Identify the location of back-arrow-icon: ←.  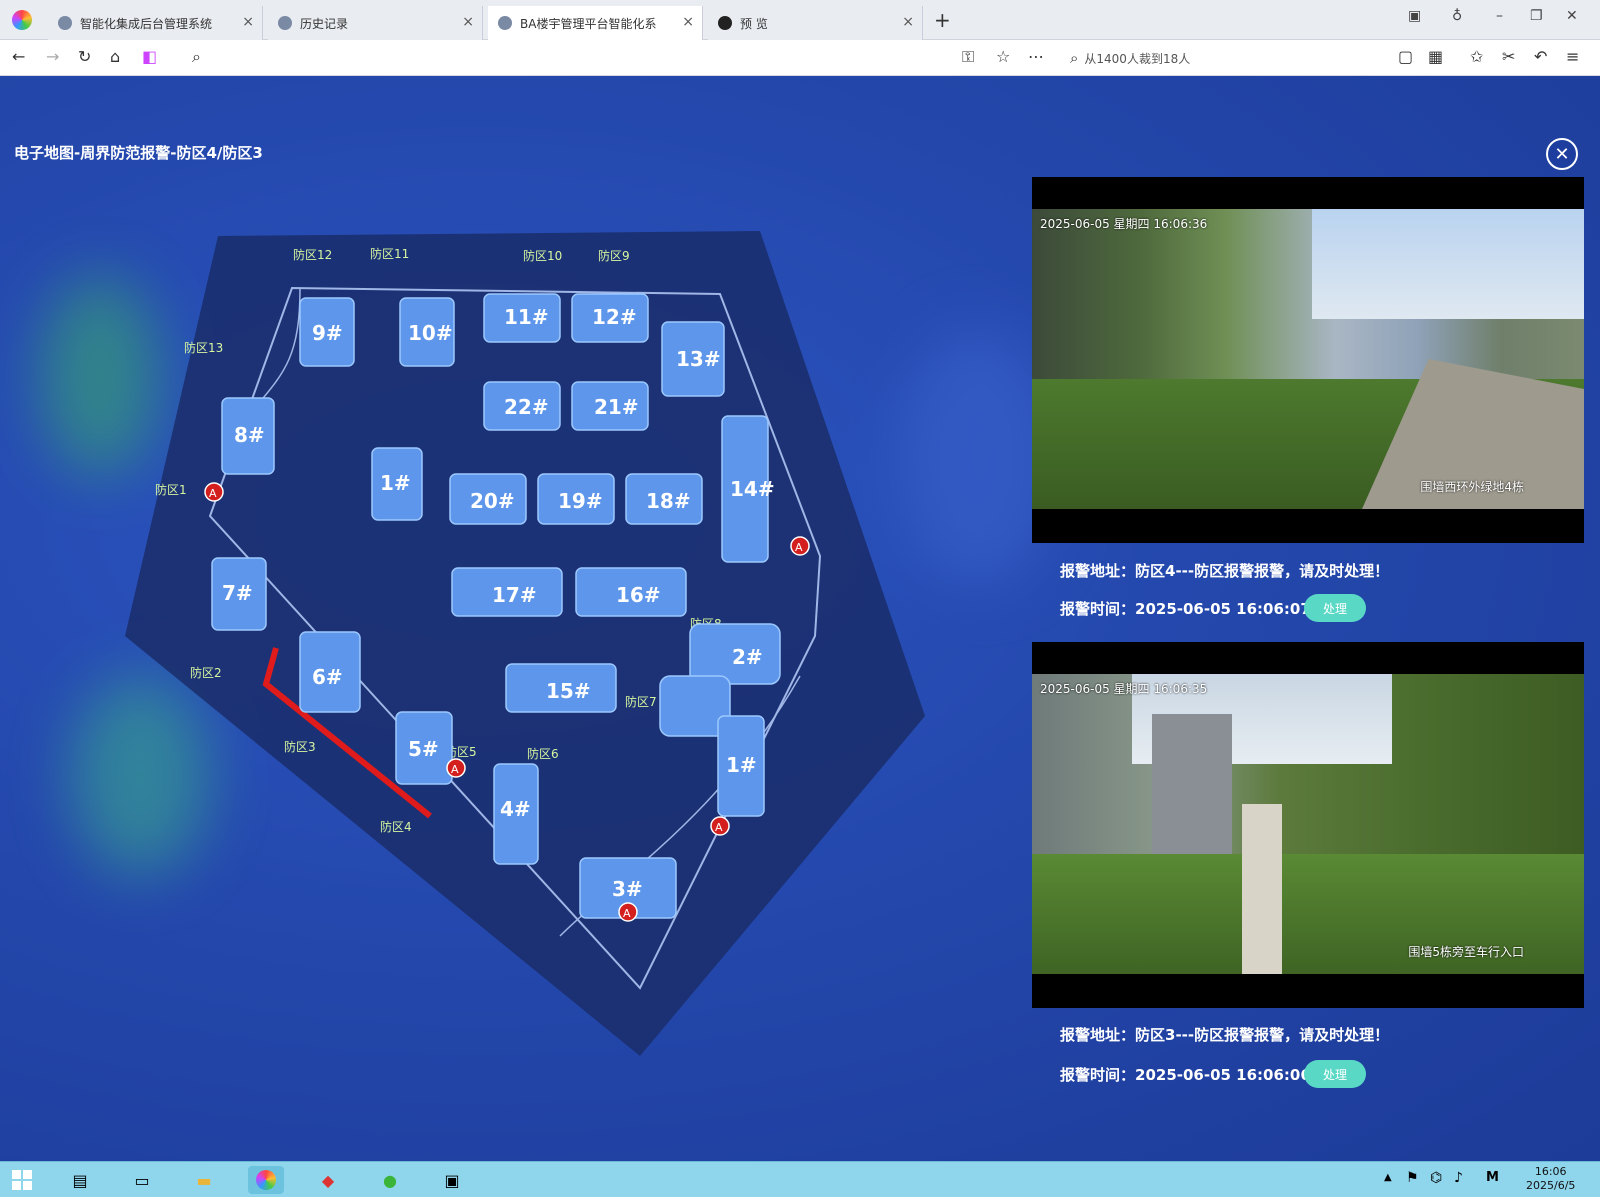
(18, 56).